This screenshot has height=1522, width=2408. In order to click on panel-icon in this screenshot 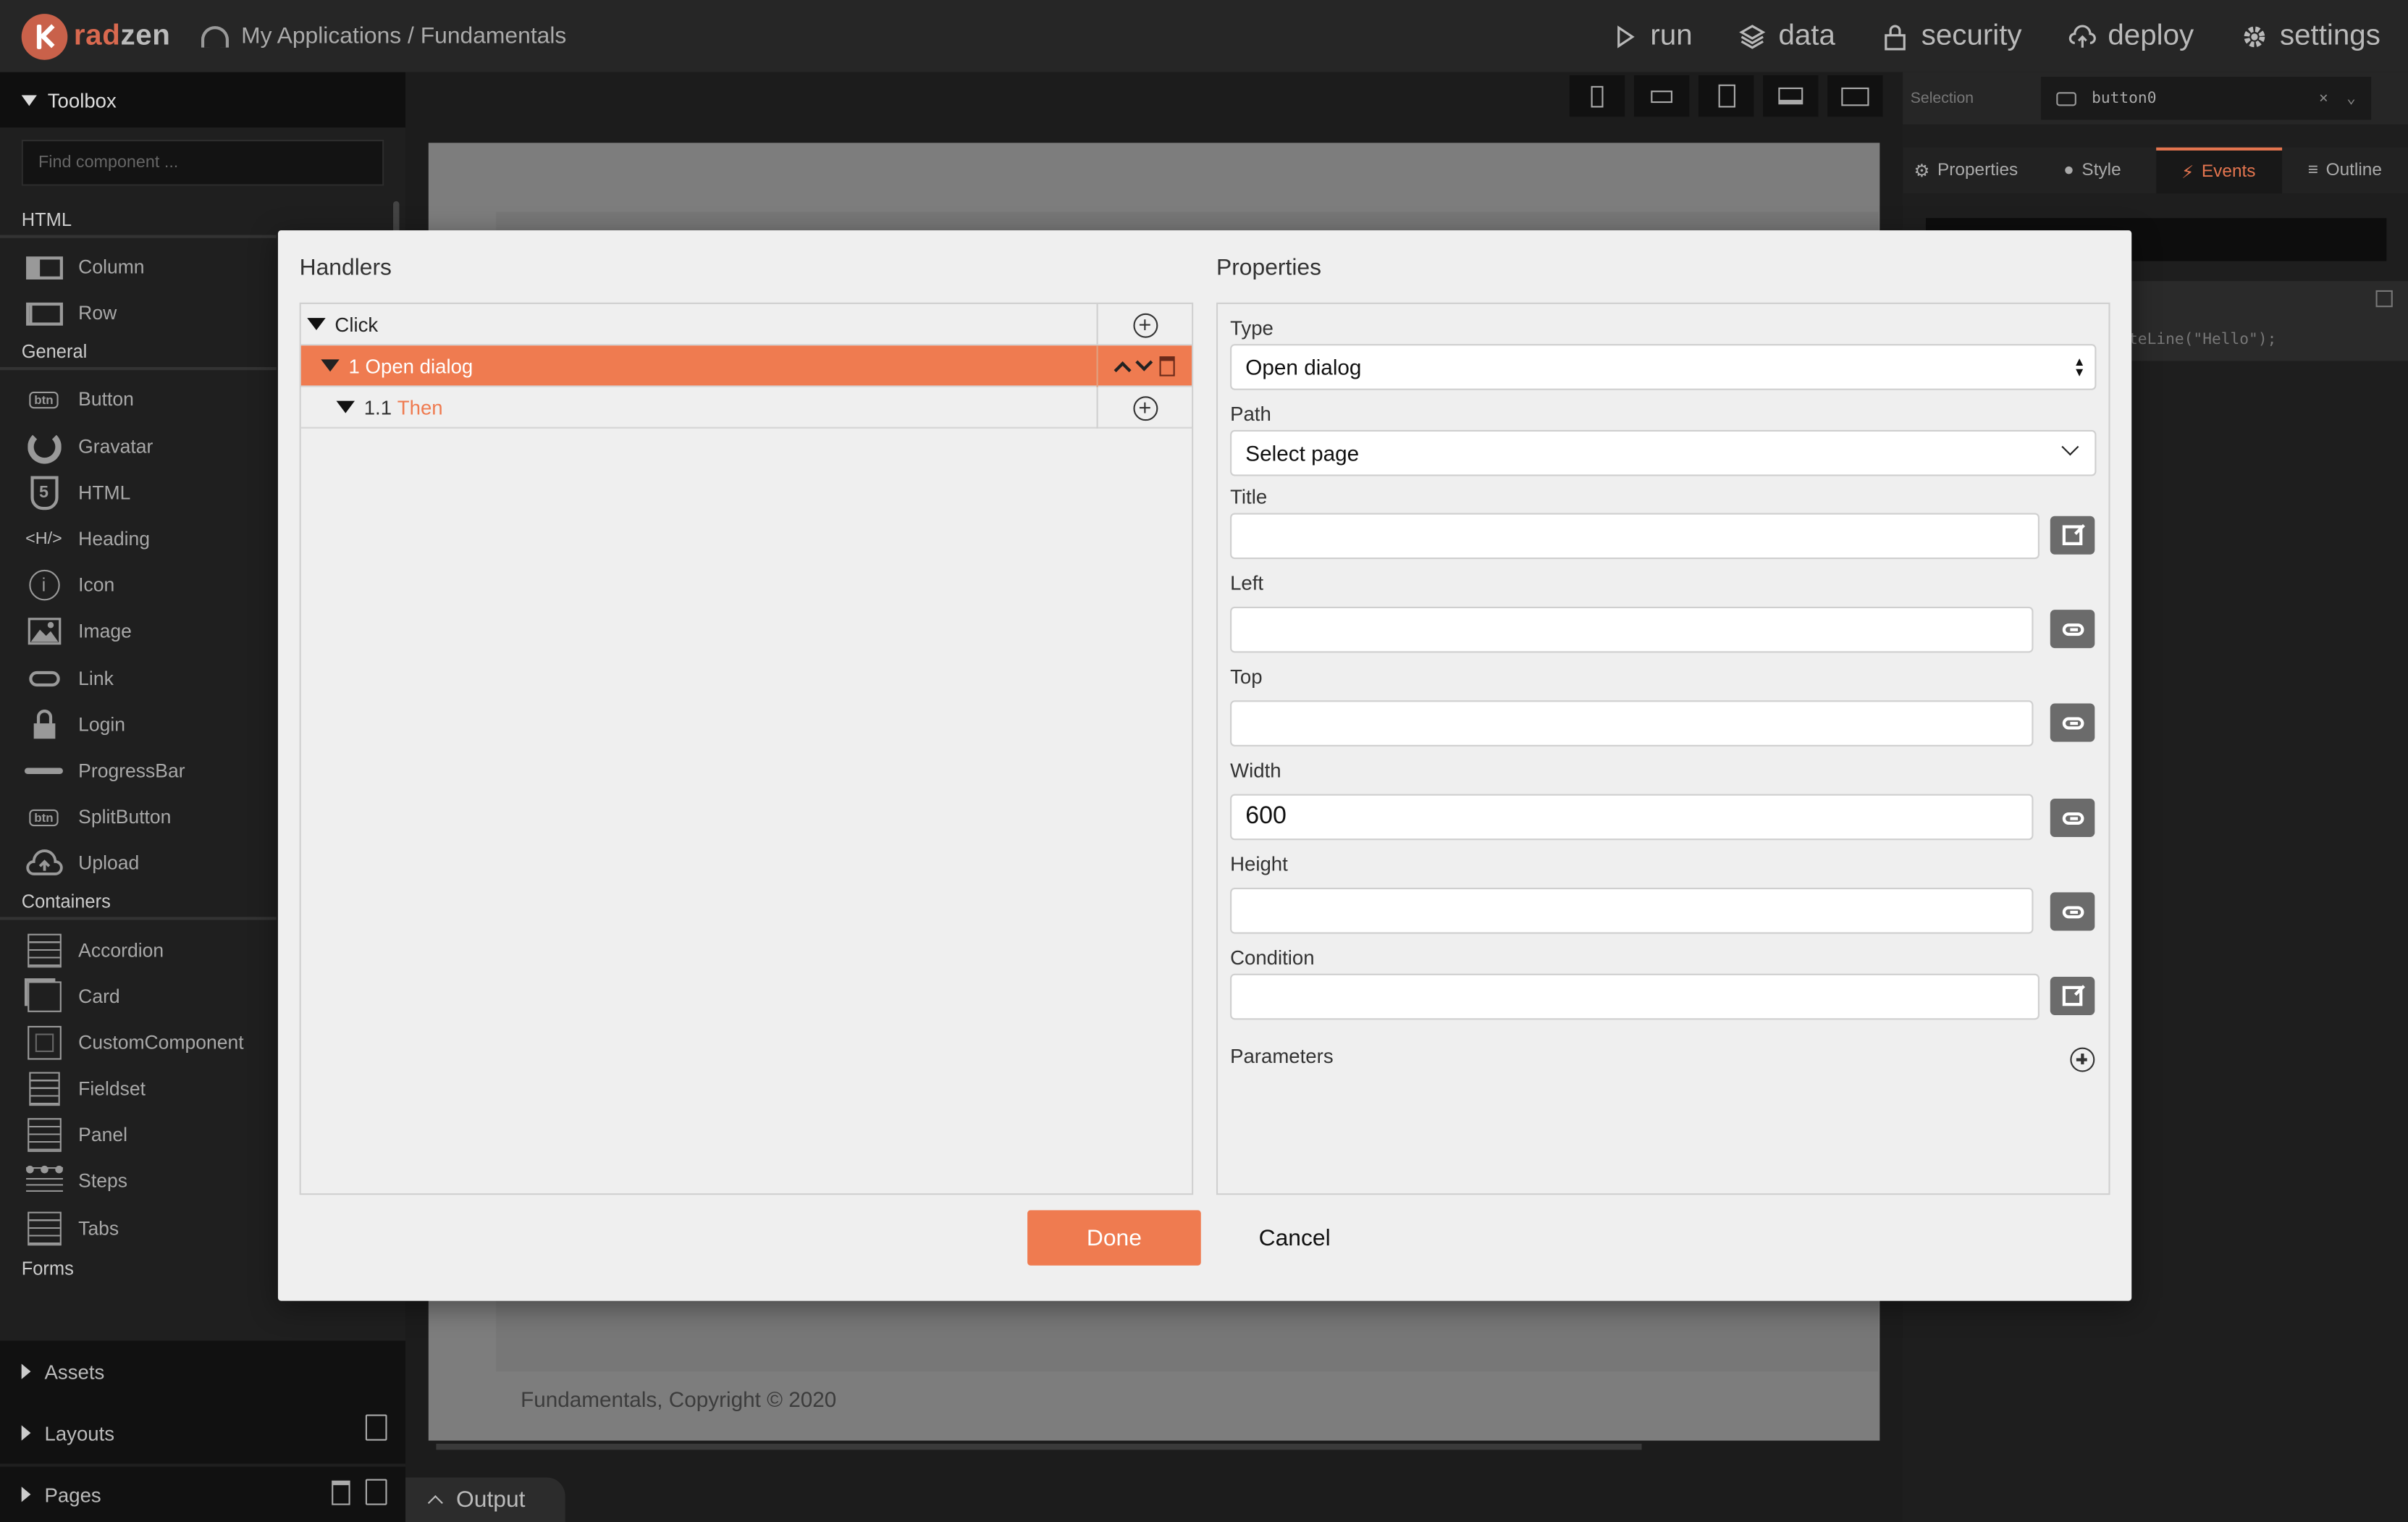, I will do `click(44, 1135)`.